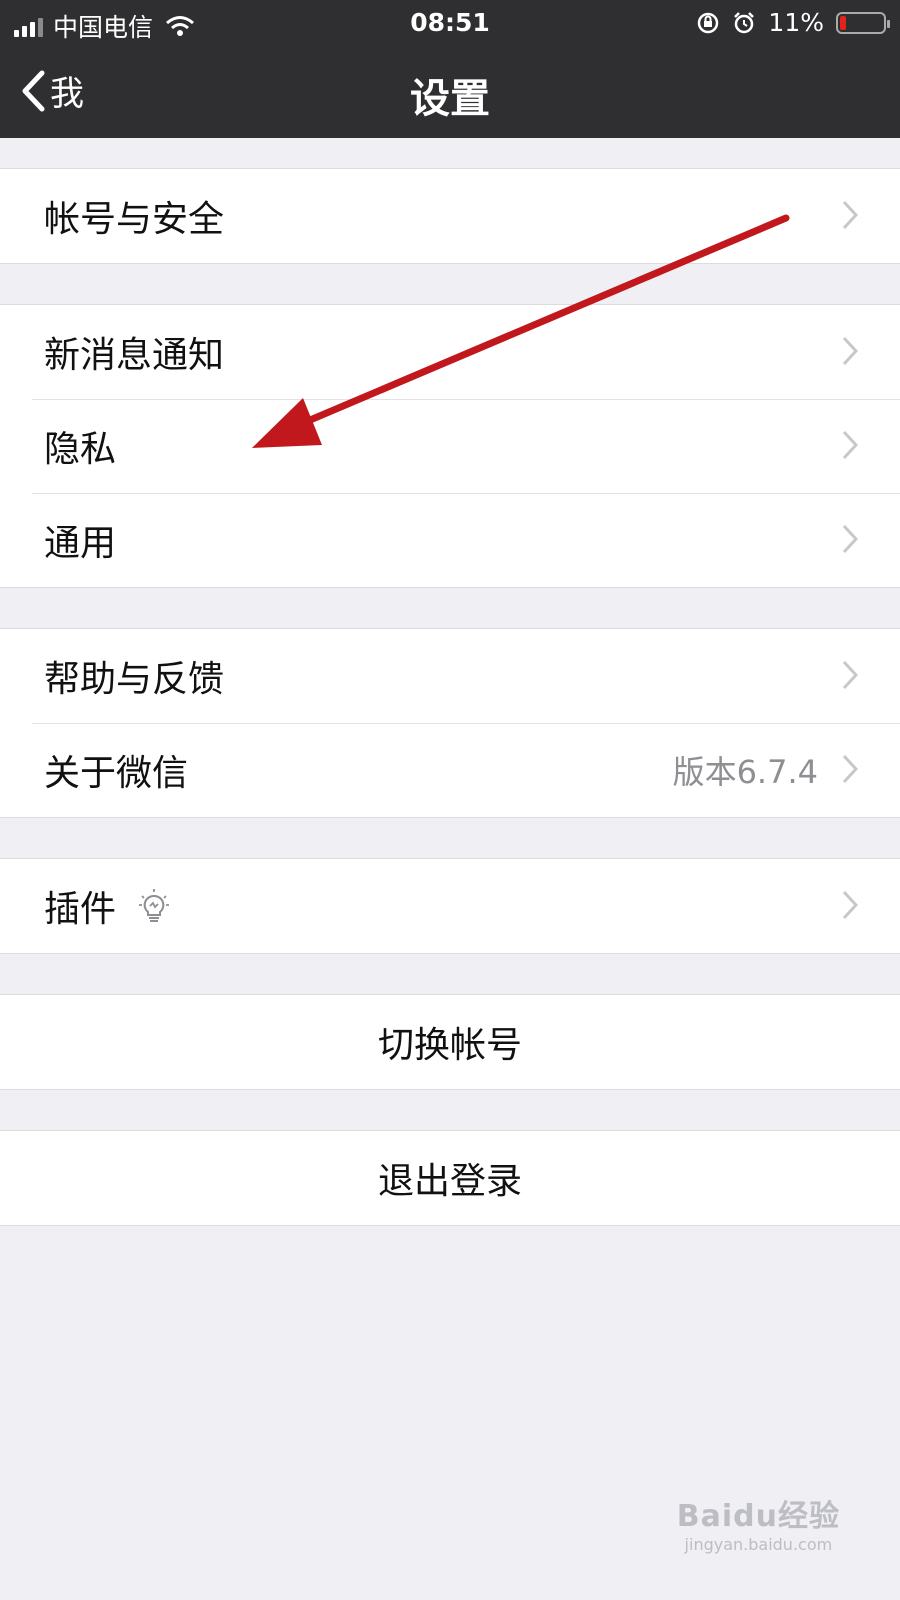 The width and height of the screenshot is (900, 1600). I want to click on switch-account-group: 切换帐号, so click(450, 1042).